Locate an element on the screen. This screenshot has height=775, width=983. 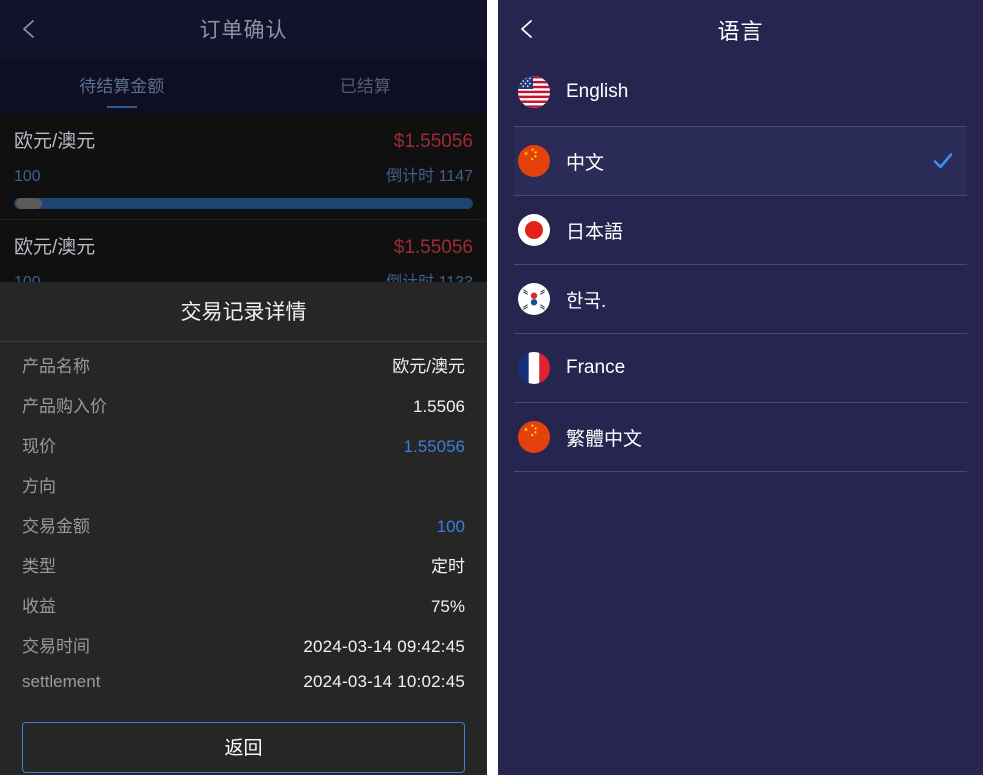
progress-knob is located at coordinates (29, 203).